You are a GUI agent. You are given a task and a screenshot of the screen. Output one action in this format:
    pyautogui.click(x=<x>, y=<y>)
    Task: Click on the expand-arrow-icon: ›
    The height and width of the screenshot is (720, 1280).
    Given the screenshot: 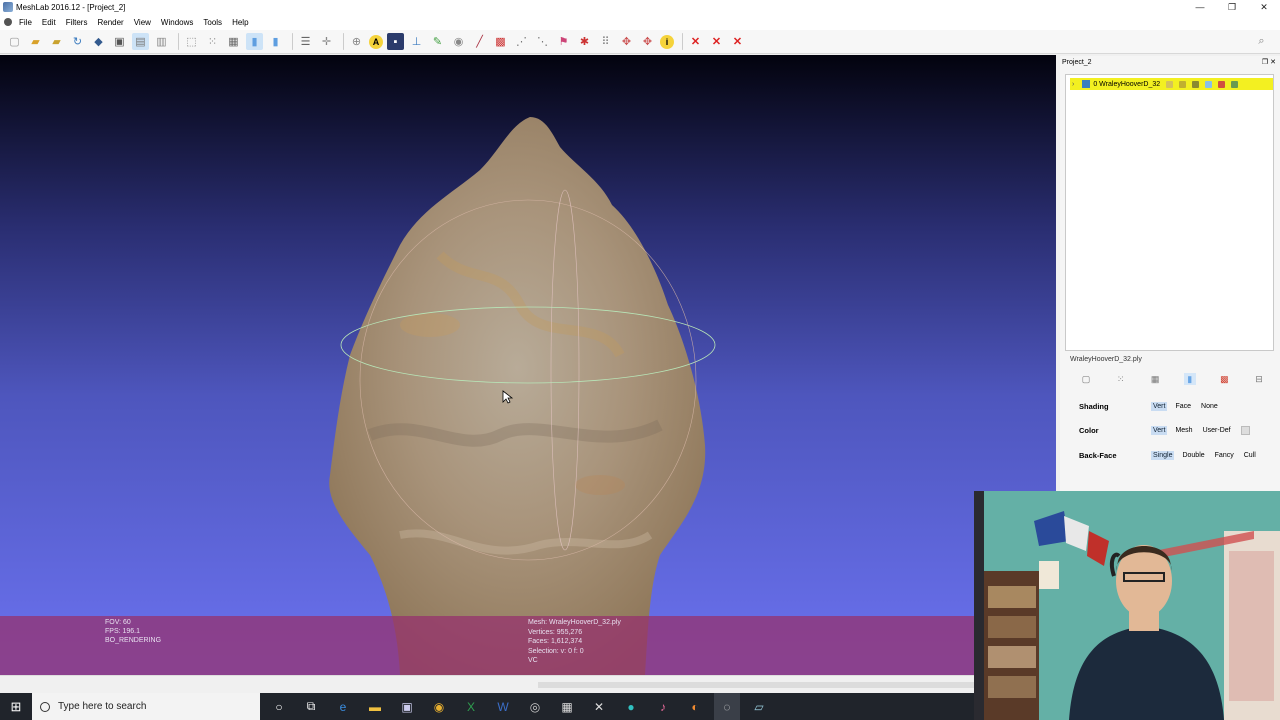 What is the action you would take?
    pyautogui.click(x=1073, y=84)
    